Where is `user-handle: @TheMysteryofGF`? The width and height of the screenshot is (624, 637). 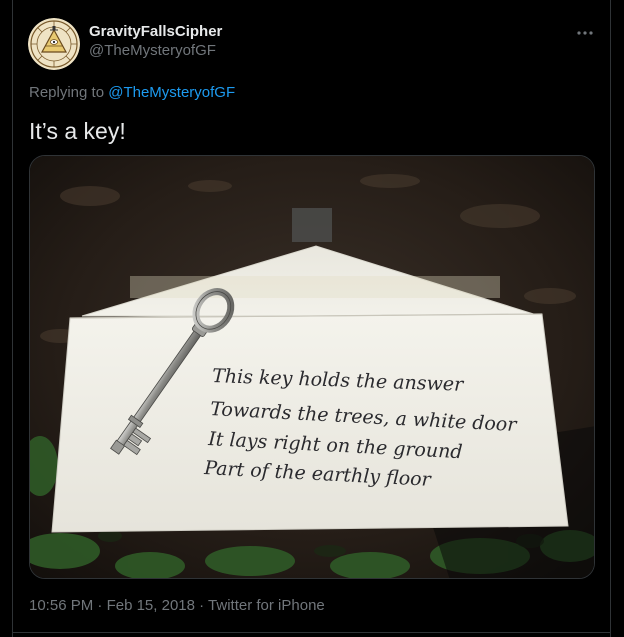
user-handle: @TheMysteryofGF is located at coordinates (155, 51).